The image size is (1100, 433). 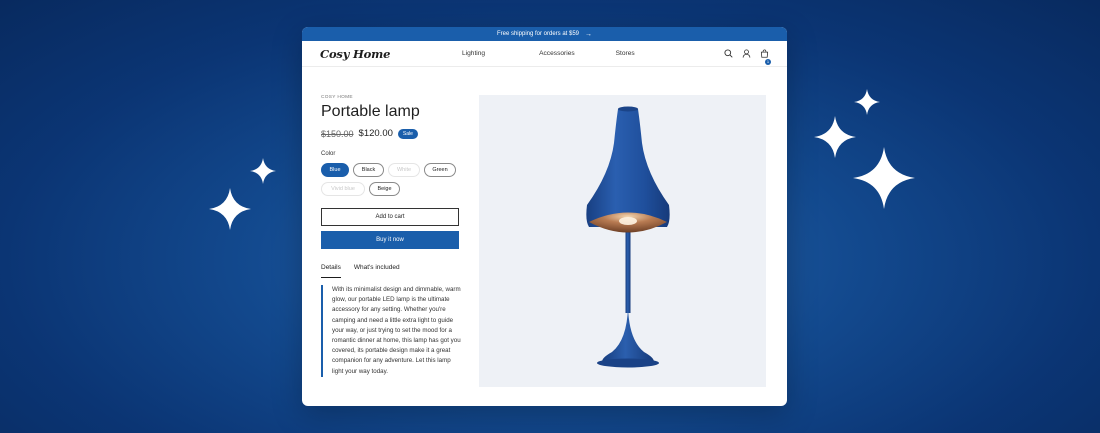 I want to click on product-tabs: Details What's included, so click(x=391, y=271).